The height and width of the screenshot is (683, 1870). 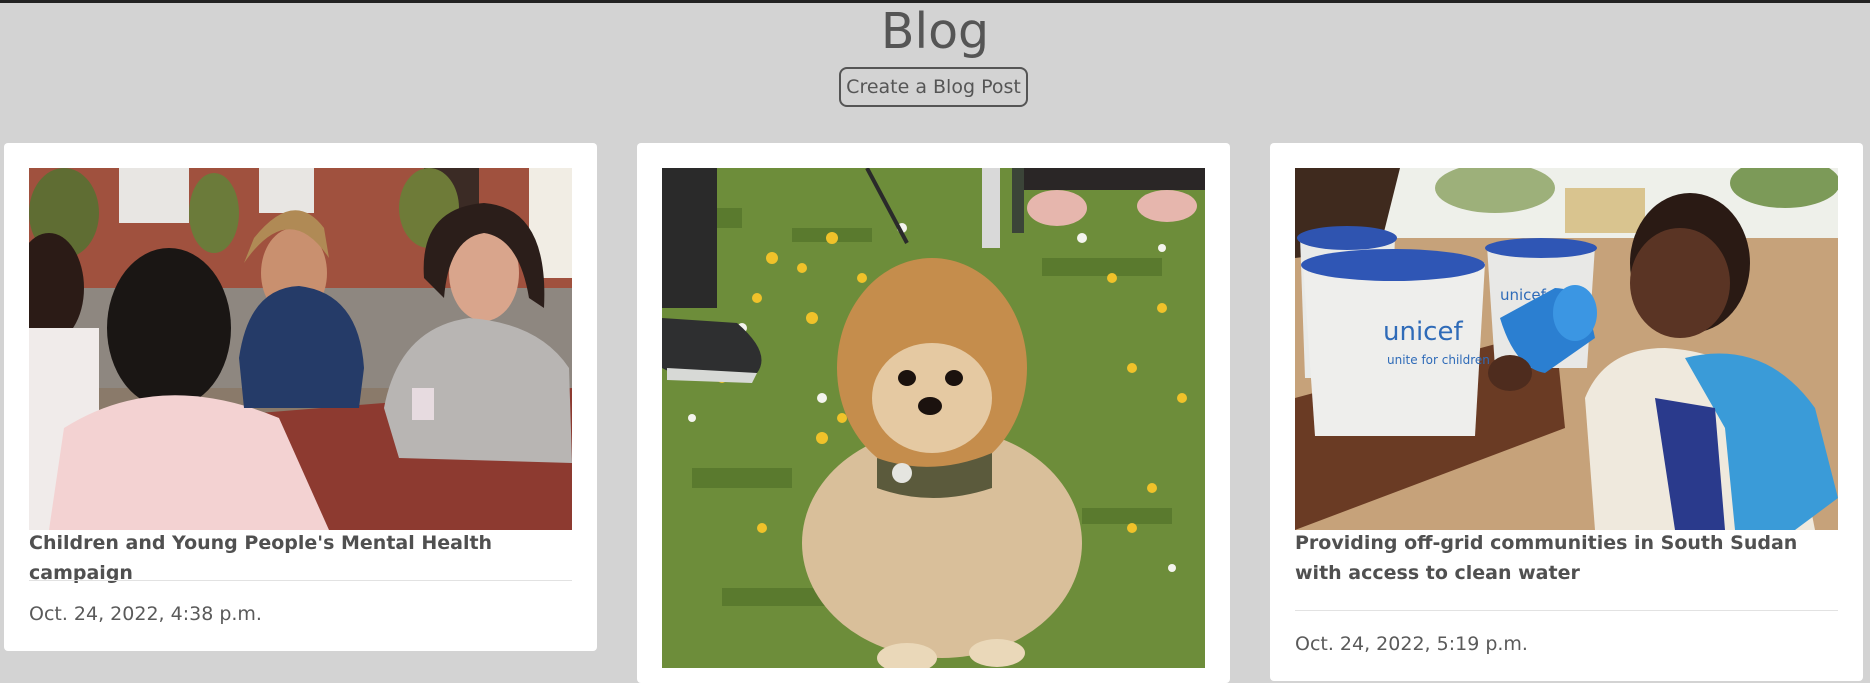 I want to click on page-title: Blog, so click(x=935, y=31).